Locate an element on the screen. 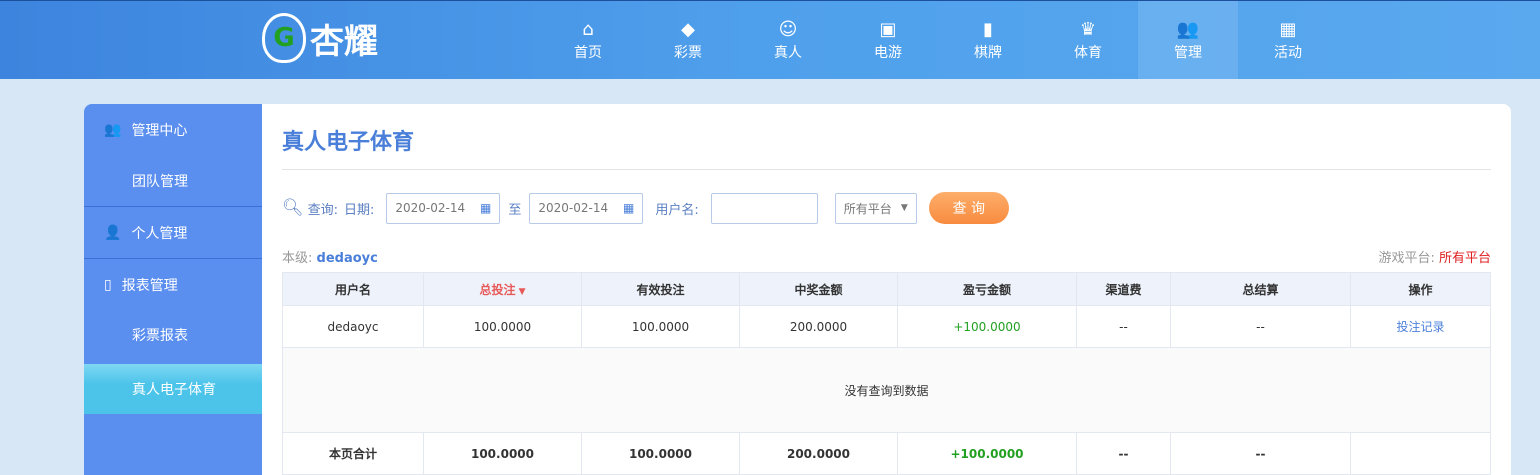  nav-trophy: ♛ 体育 is located at coordinates (1088, 40).